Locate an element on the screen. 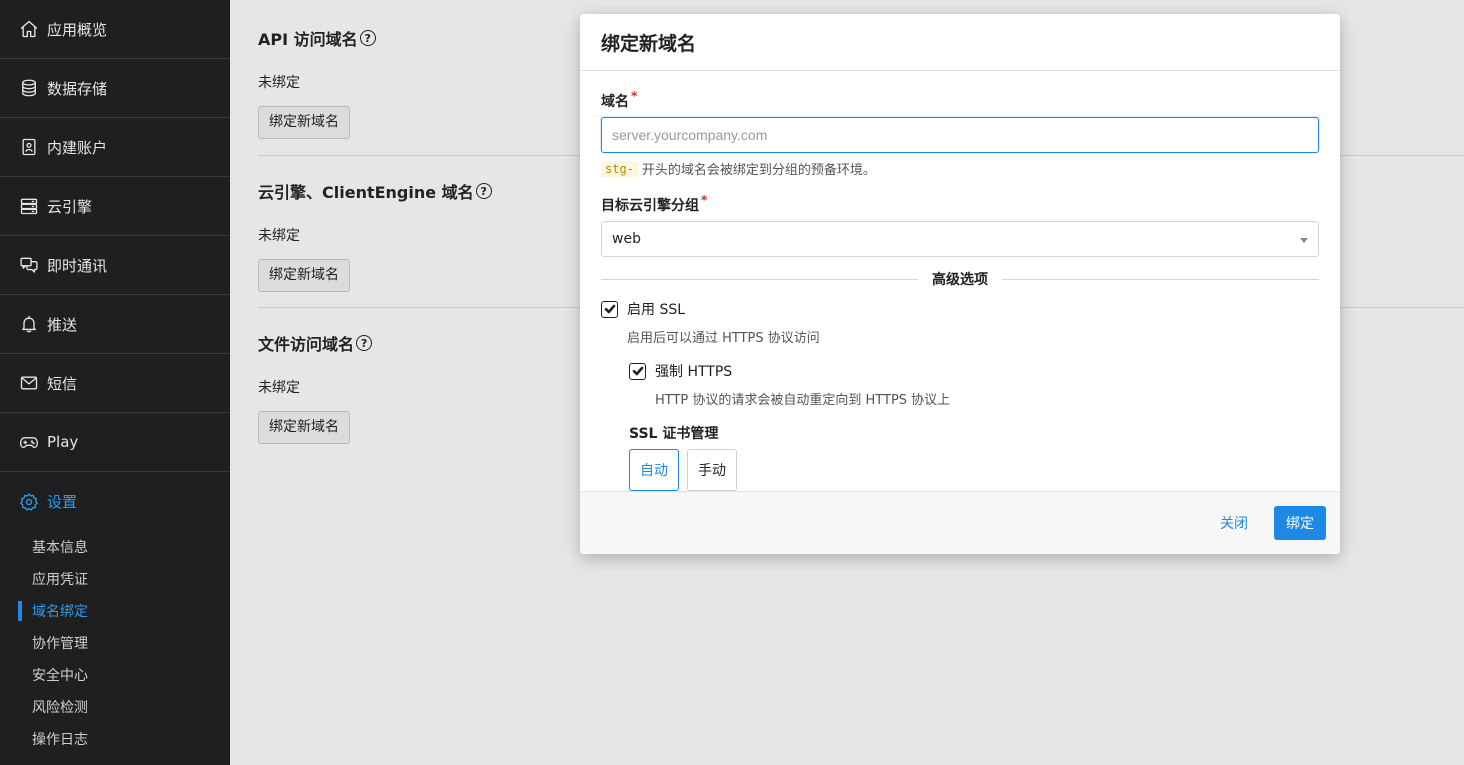 Image resolution: width=1464 pixels, height=765 pixels. enable-ssl-description: 启用后可以通过 HTTPS 协议访问 is located at coordinates (723, 338).